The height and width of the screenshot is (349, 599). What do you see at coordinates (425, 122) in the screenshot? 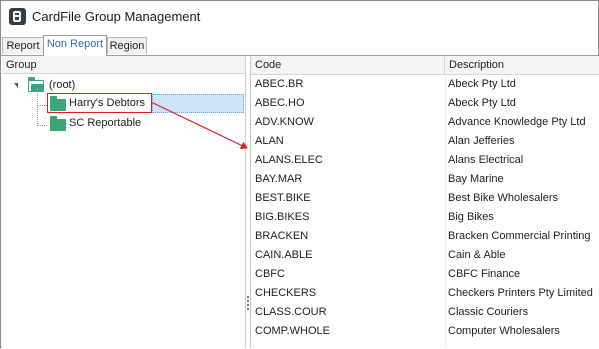
I see `table-row: ADV.KNOW Advance Knowledge Pty Ltd` at bounding box center [425, 122].